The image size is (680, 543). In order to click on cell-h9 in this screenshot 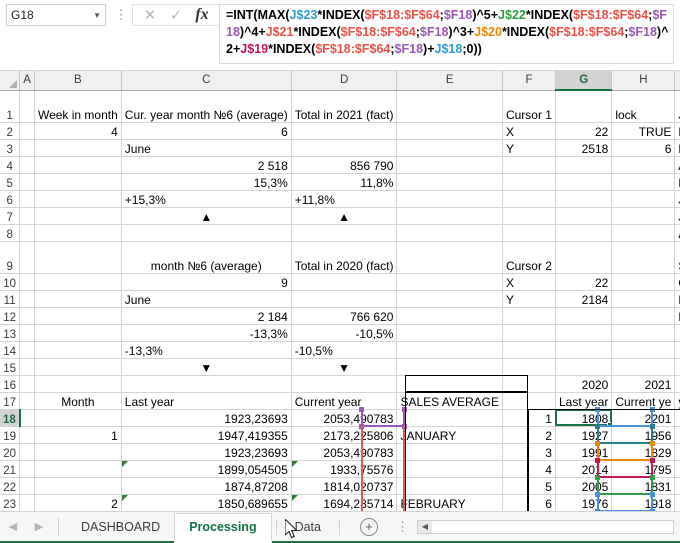, I will do `click(643, 257)`.